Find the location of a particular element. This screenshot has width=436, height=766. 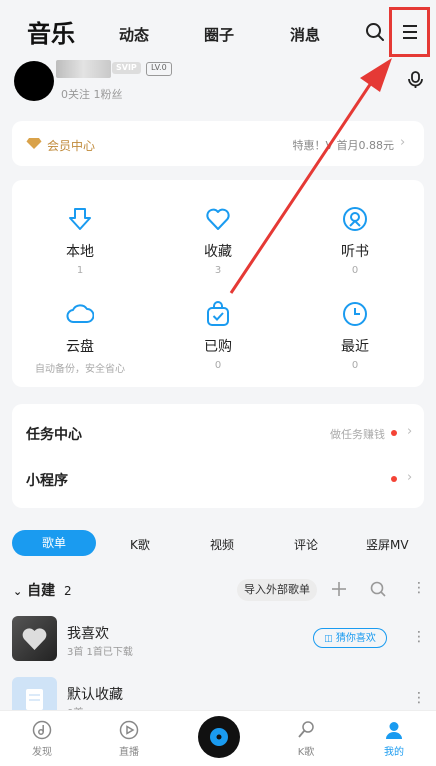

now-playing-disc is located at coordinates (219, 737).